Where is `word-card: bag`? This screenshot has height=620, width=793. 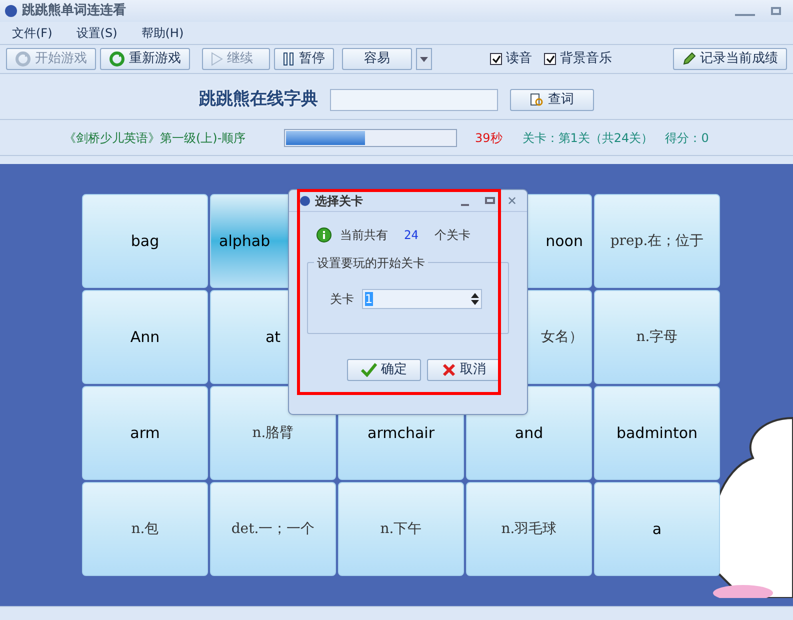
word-card: bag is located at coordinates (145, 241).